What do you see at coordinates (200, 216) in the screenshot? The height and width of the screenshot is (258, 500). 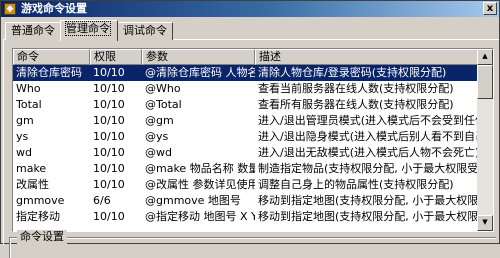 I see `cell-parameter: @指定移动 地图号 X Y` at bounding box center [200, 216].